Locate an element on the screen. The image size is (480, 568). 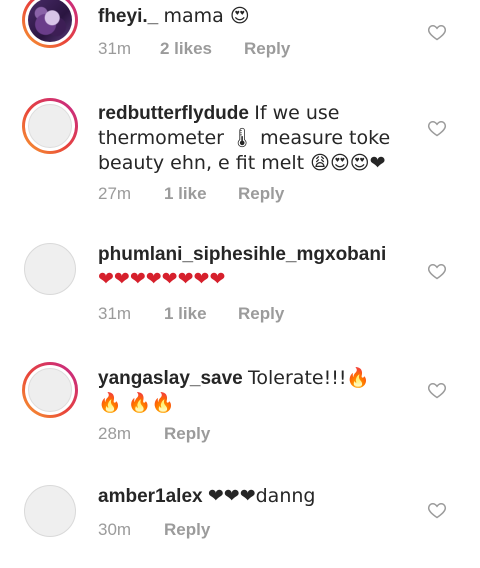
comment-username: amber1alex is located at coordinates (150, 496).